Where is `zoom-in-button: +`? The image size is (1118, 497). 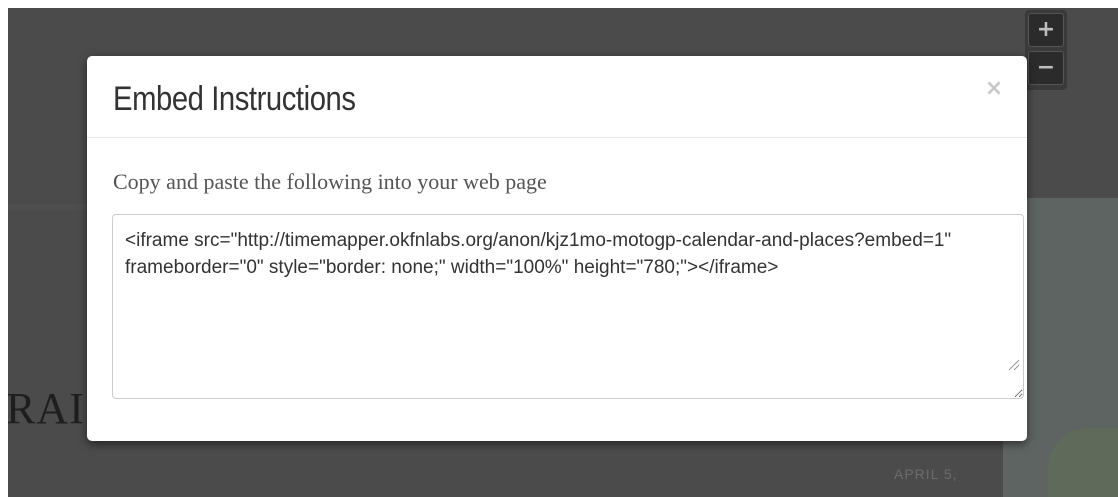
zoom-in-button: + is located at coordinates (1046, 30).